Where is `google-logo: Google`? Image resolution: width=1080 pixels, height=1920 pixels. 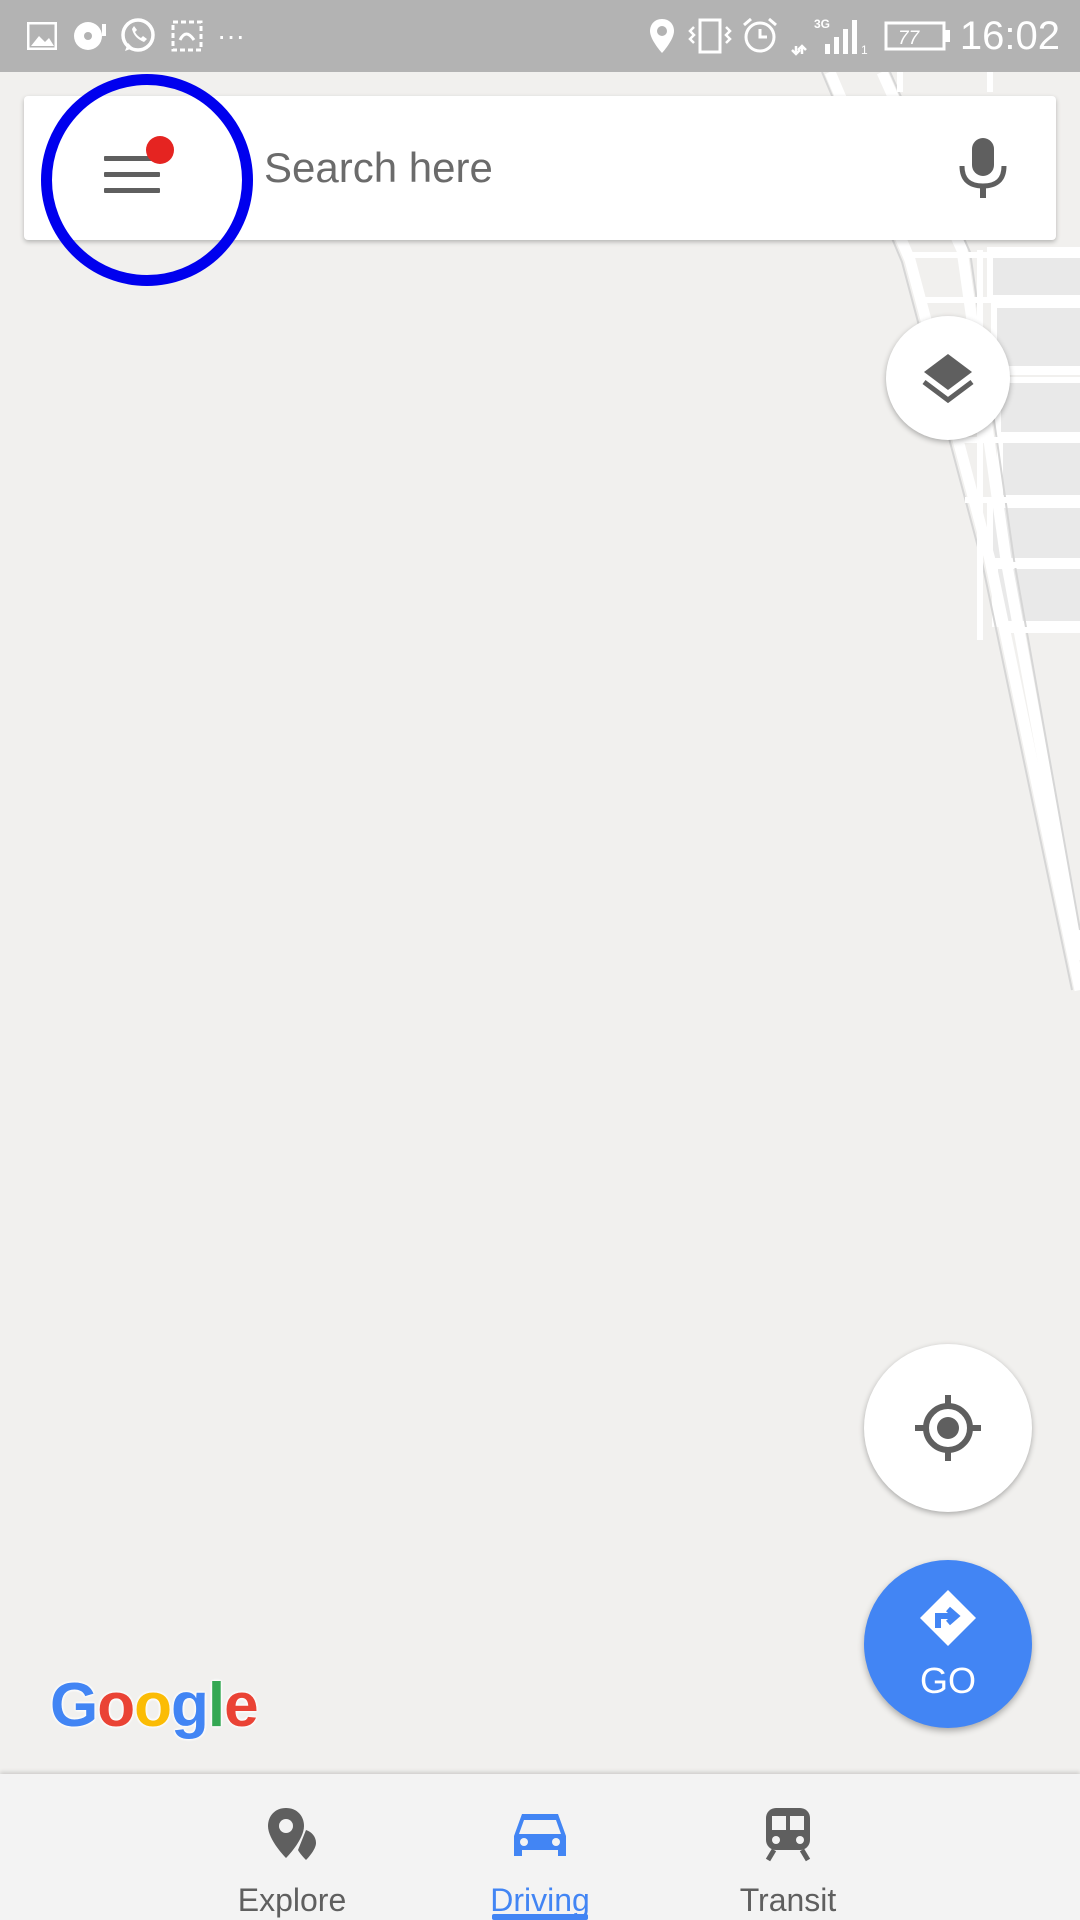 google-logo: Google is located at coordinates (154, 1705).